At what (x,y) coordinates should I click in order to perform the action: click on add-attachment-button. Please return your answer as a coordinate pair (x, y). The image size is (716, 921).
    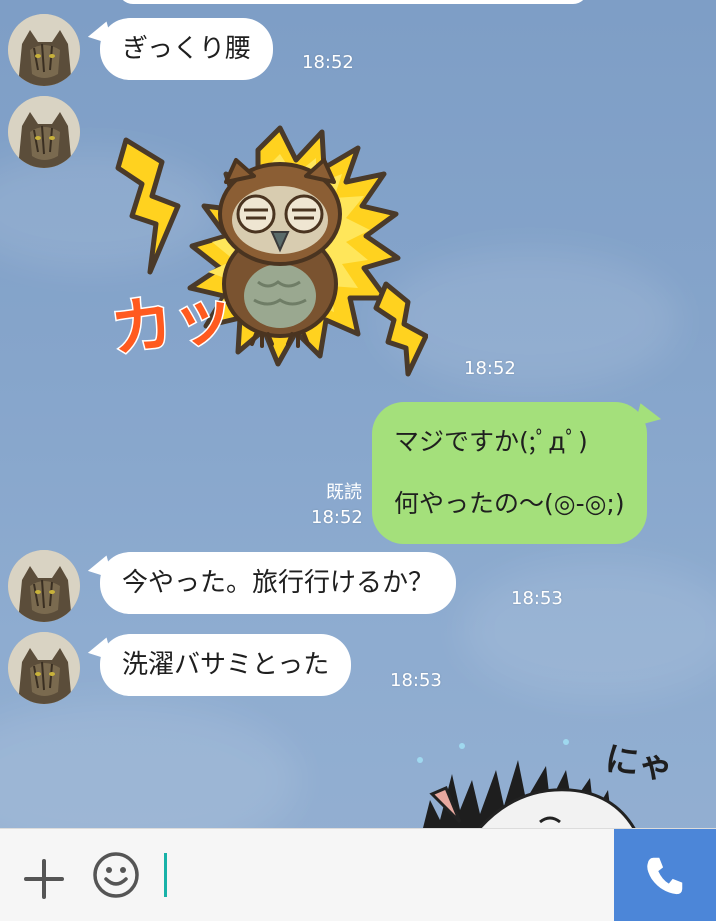
    Looking at the image, I should click on (44, 879).